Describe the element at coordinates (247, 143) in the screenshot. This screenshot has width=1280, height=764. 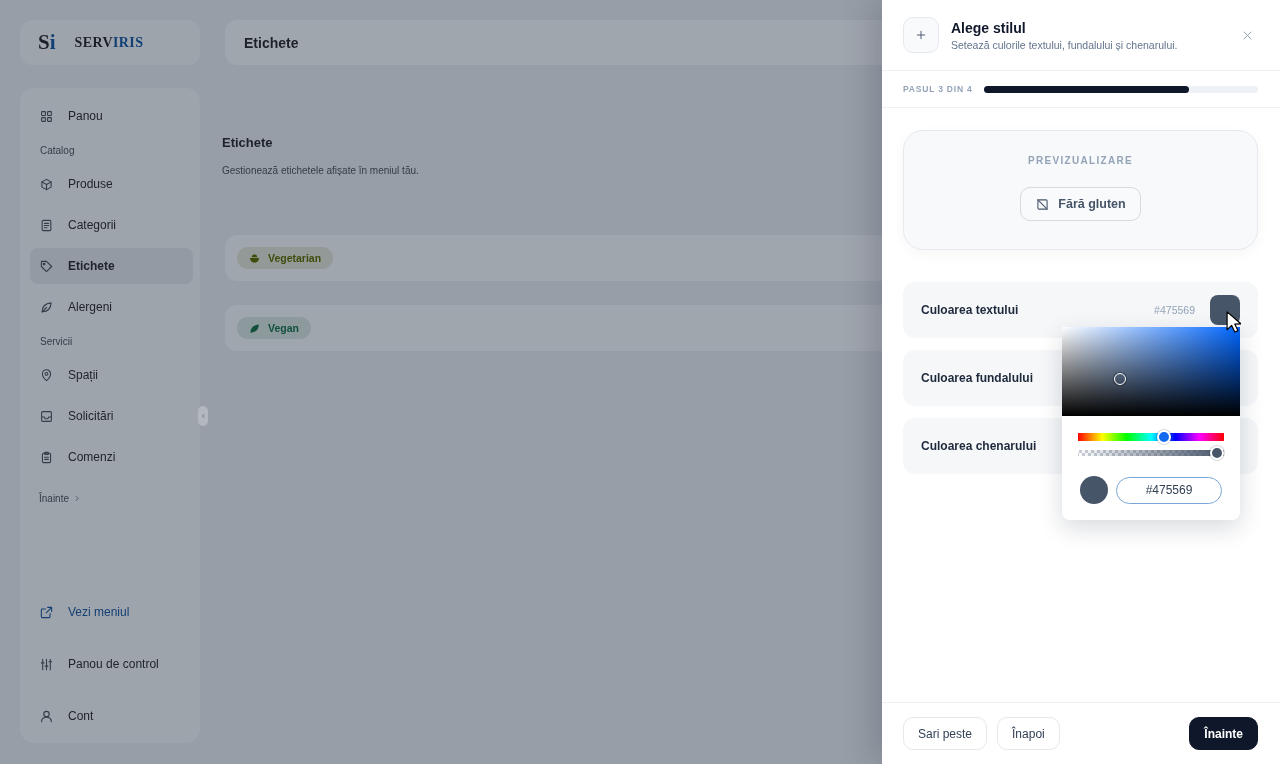
I see `page-title: Etichete` at that location.